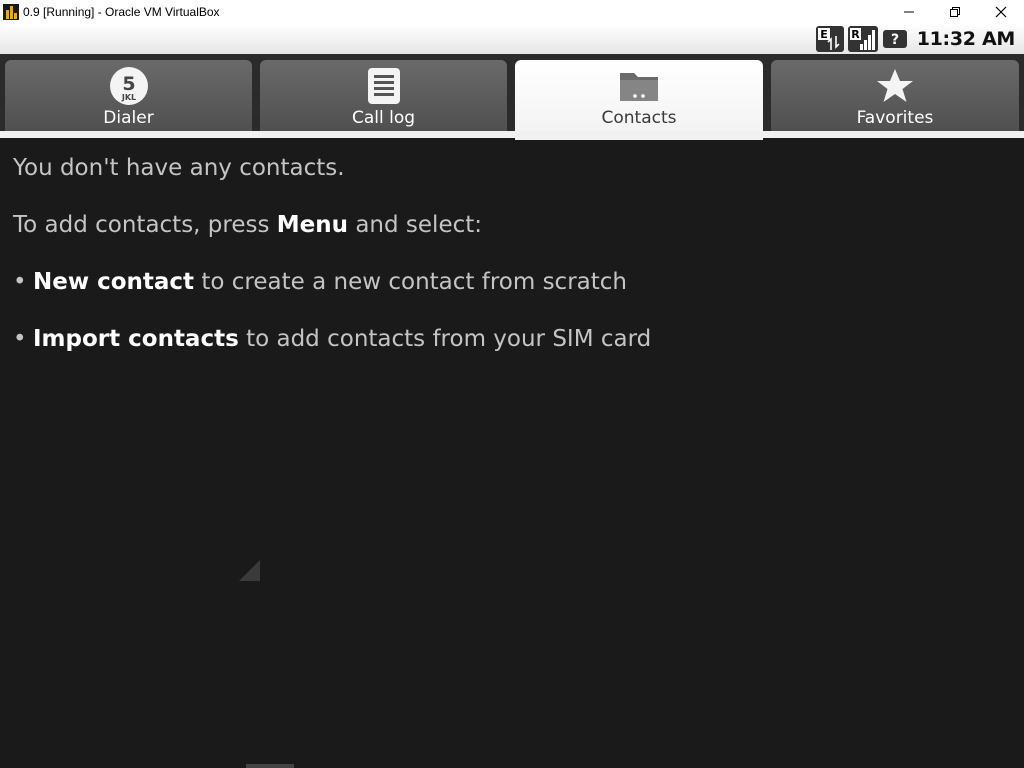 This screenshot has width=1024, height=768. Describe the element at coordinates (179, 168) in the screenshot. I see `empty-message: You don't have any contacts.` at that location.